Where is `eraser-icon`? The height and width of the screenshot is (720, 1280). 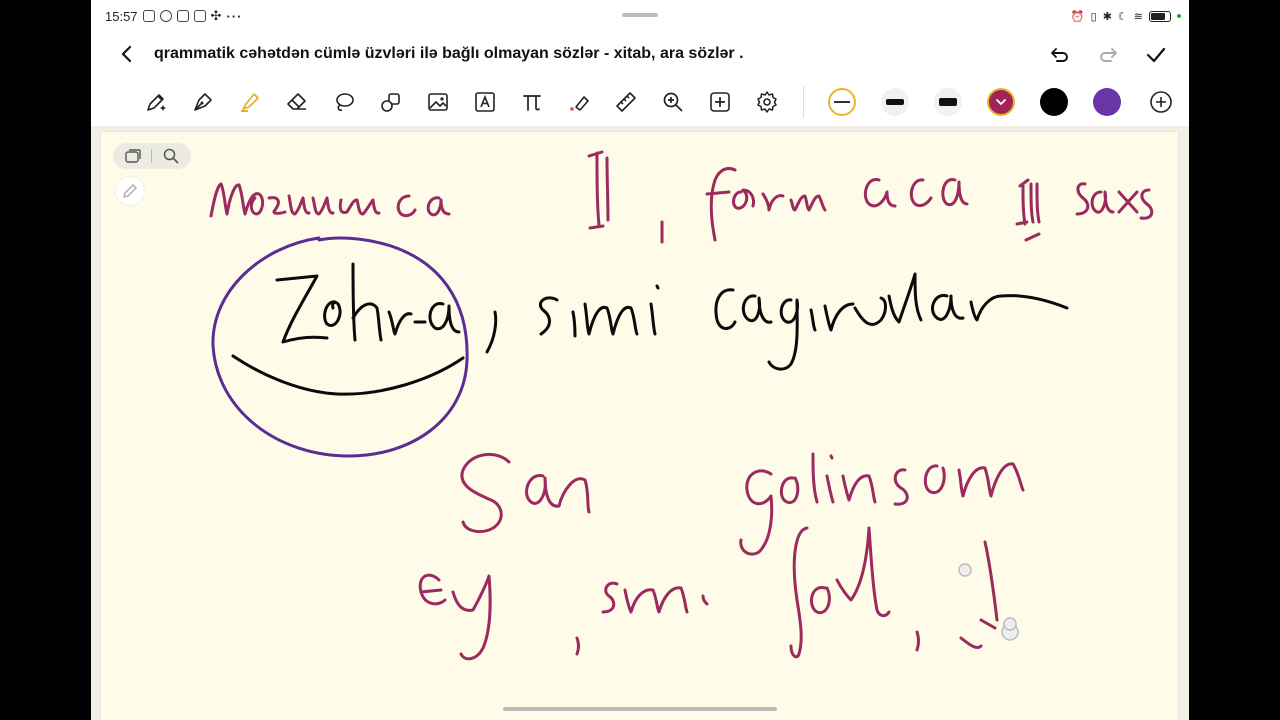
eraser-icon is located at coordinates (296, 101).